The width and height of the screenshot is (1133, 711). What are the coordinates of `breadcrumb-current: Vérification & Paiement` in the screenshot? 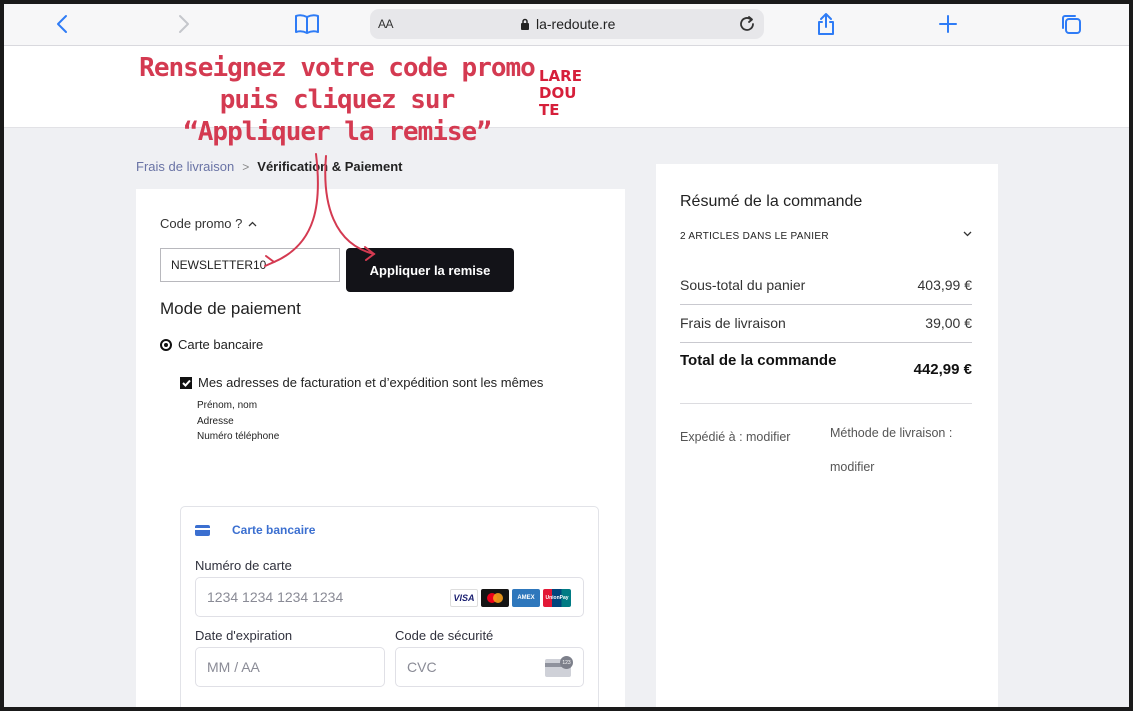 It's located at (330, 166).